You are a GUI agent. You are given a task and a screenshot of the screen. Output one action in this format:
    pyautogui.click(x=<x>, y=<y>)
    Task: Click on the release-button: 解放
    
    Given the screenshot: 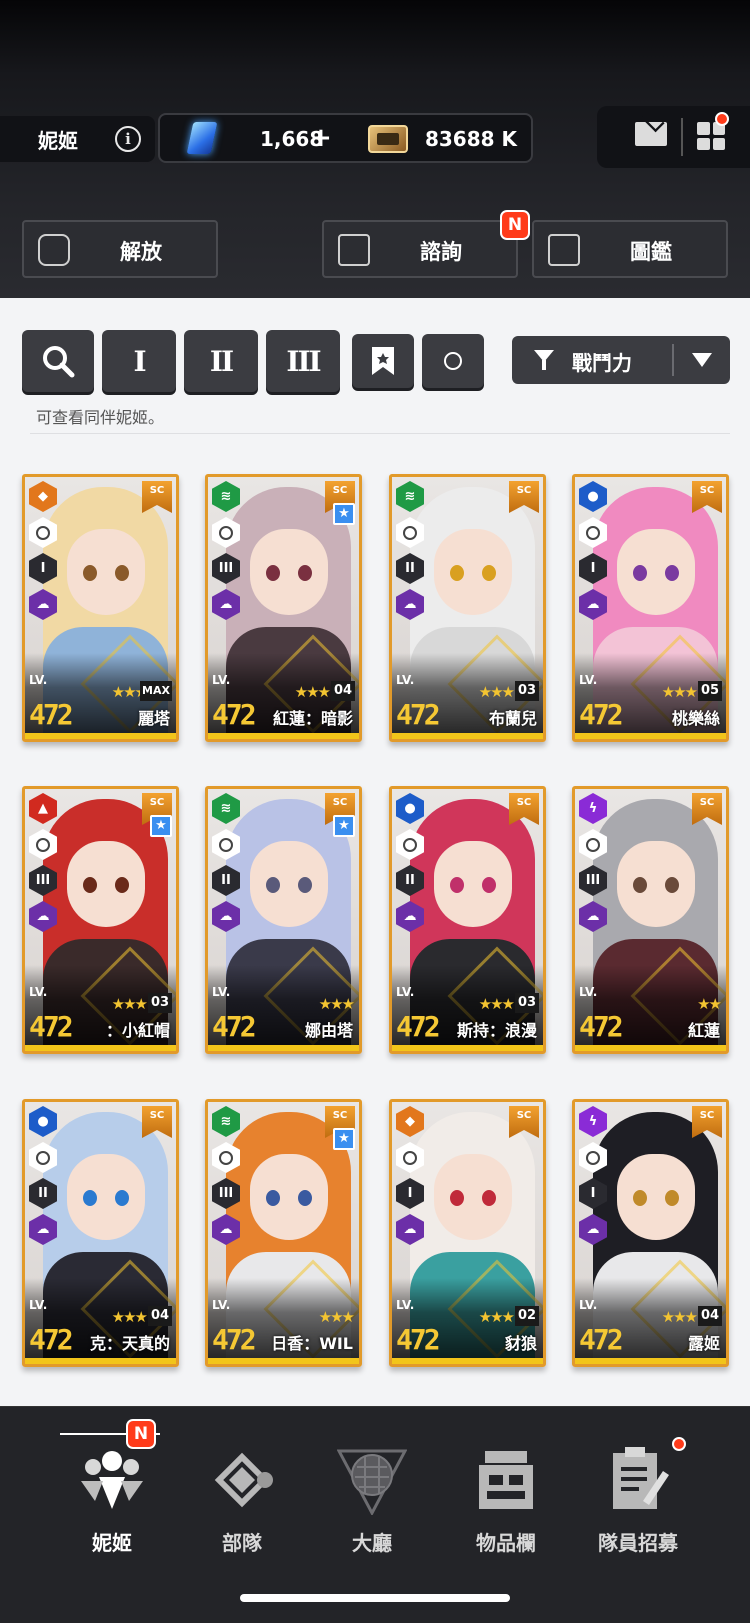 What is the action you would take?
    pyautogui.click(x=120, y=249)
    